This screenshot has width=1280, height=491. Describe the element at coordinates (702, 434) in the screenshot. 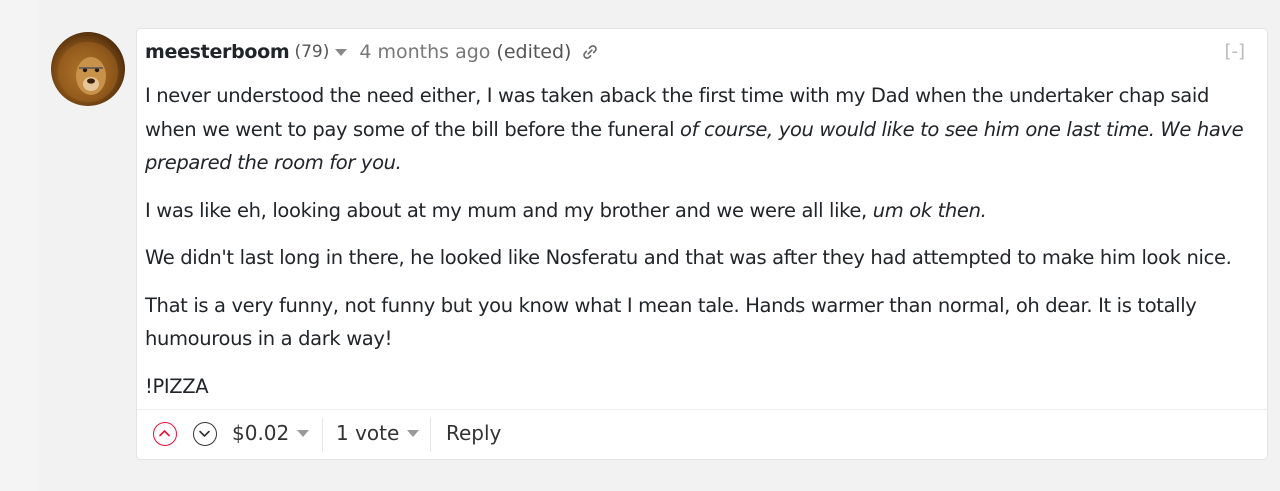

I see `comment-footer: $0.02 1 vote Reply` at that location.